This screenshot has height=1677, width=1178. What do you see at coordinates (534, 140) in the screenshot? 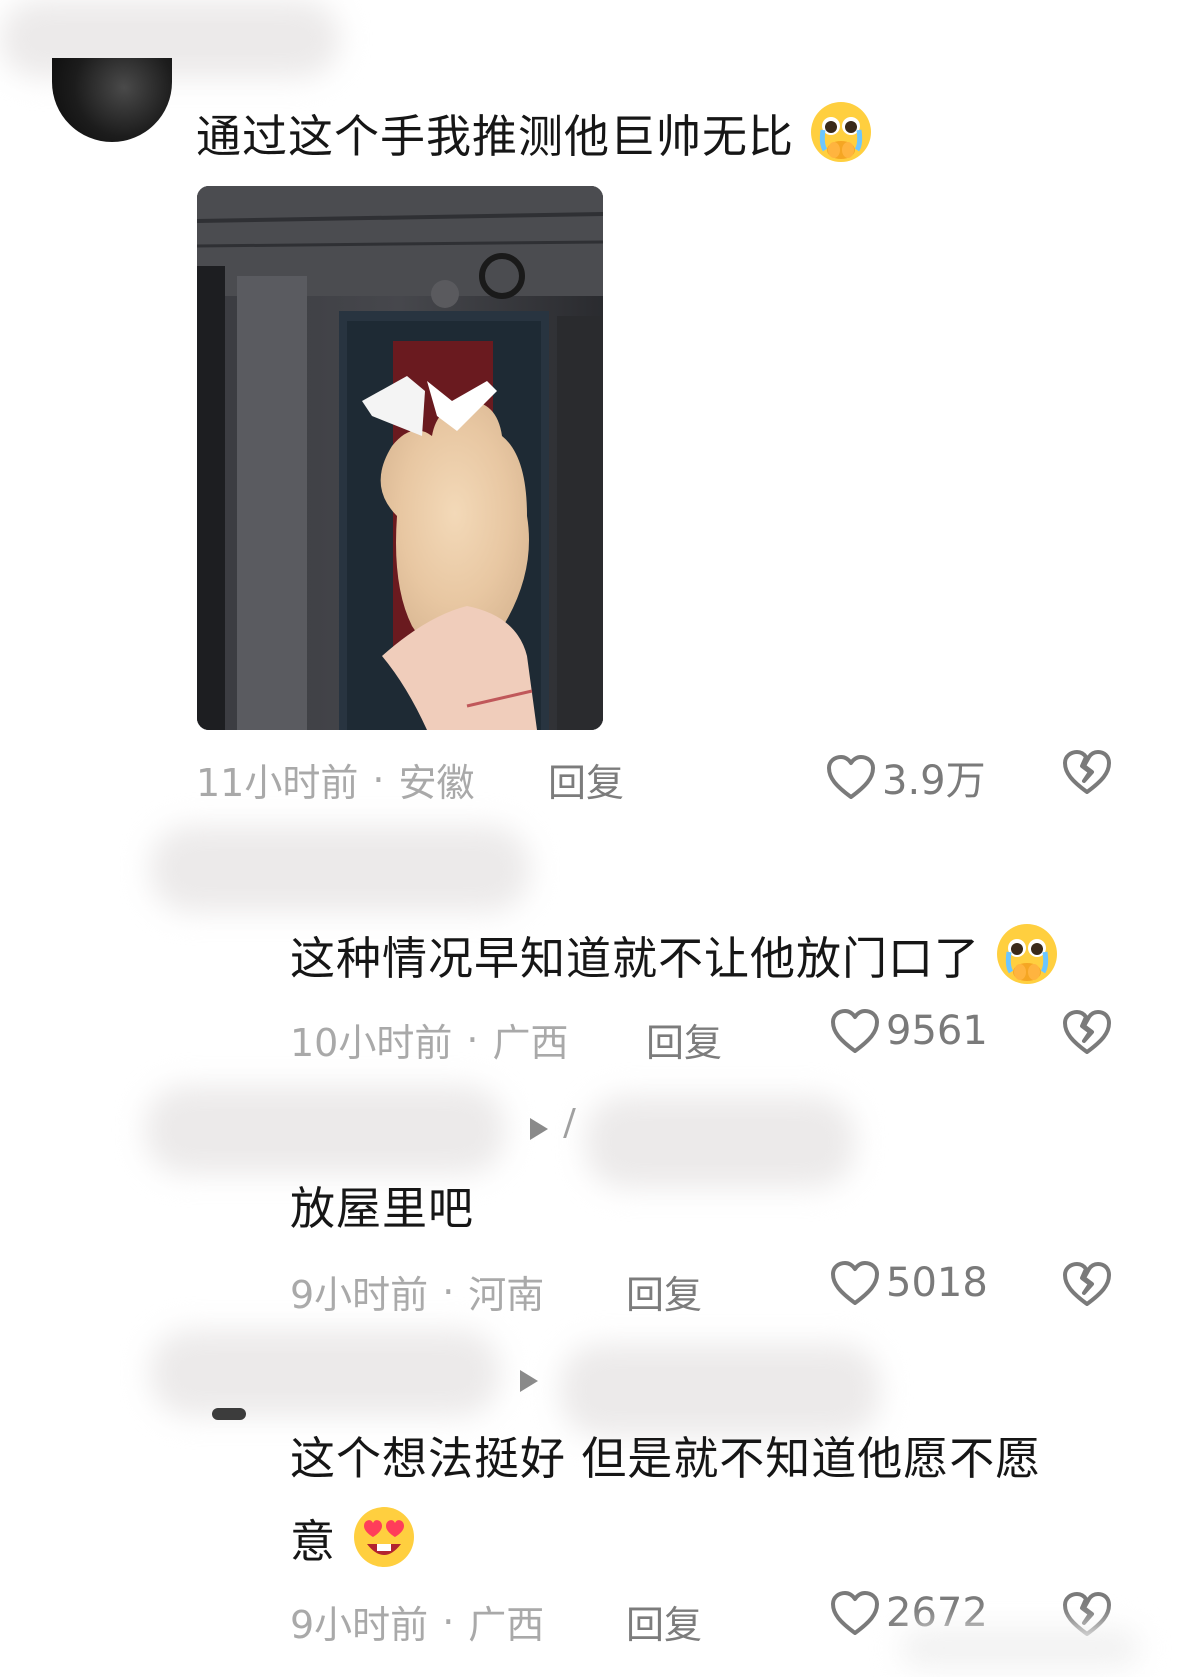
I see `comment-text: 通过这个手我推测他巨帅无比` at bounding box center [534, 140].